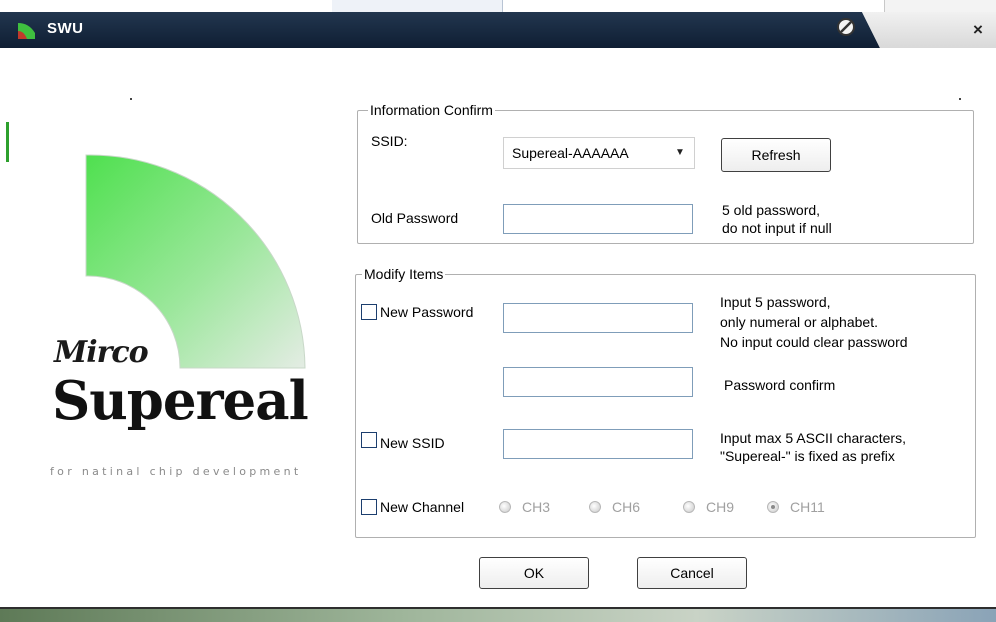 This screenshot has height=622, width=996. Describe the element at coordinates (807, 456) in the screenshot. I see `new-ssid-hint-line2: "Supereal-" is fixed as prefix` at that location.